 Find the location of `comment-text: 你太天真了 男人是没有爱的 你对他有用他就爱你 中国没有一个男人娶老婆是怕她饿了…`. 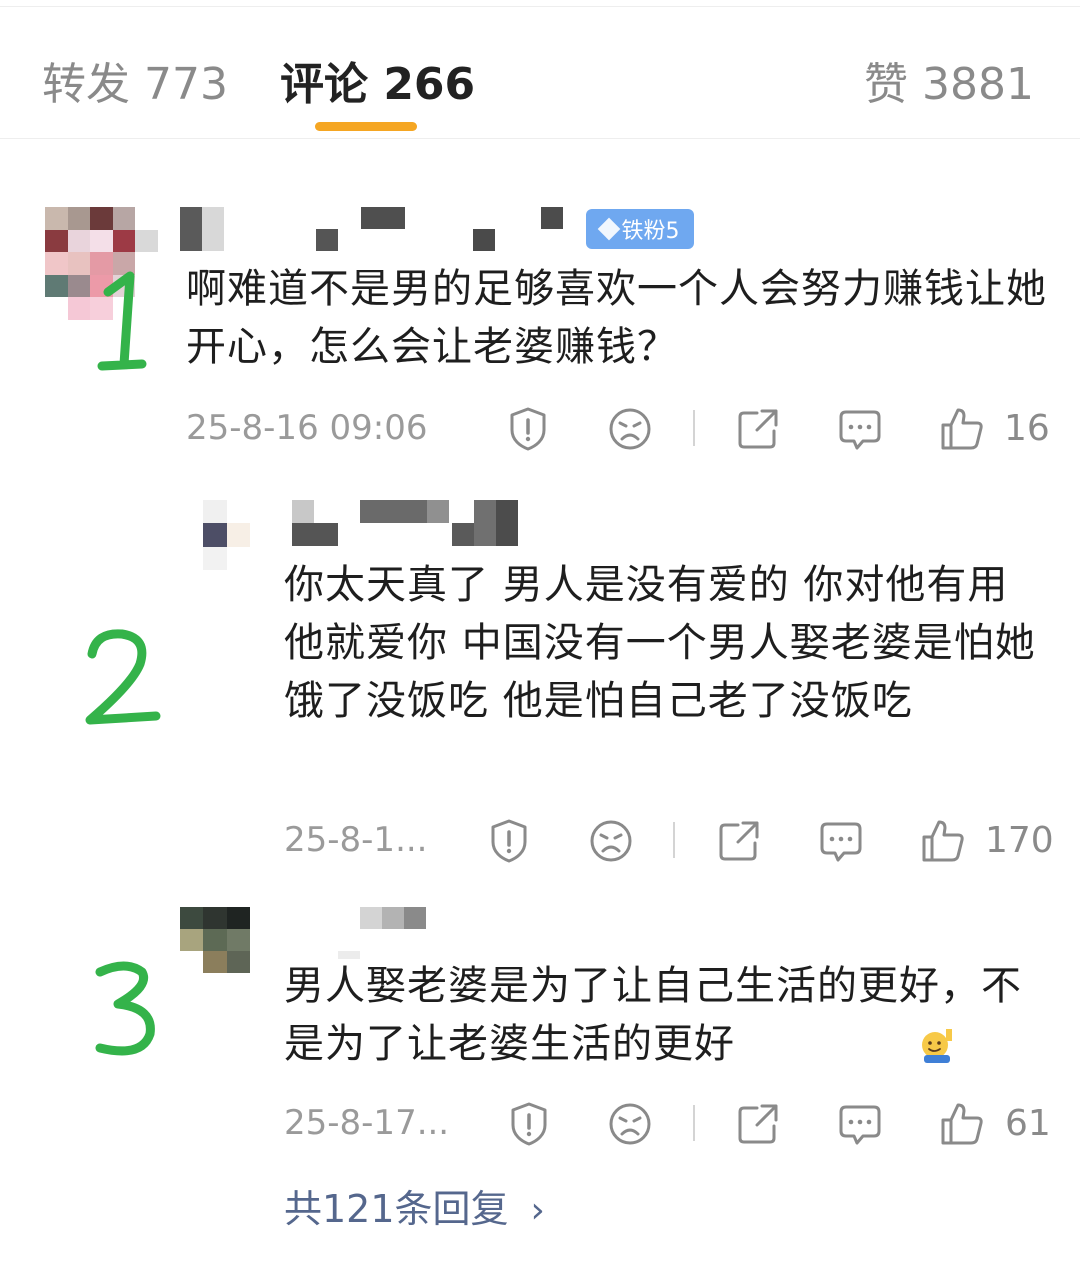

comment-text: 你太天真了 男人是没有爱的 你对他有用他就爱你 中国没有一个男人娶老婆是怕她饿了… is located at coordinates (660, 643).